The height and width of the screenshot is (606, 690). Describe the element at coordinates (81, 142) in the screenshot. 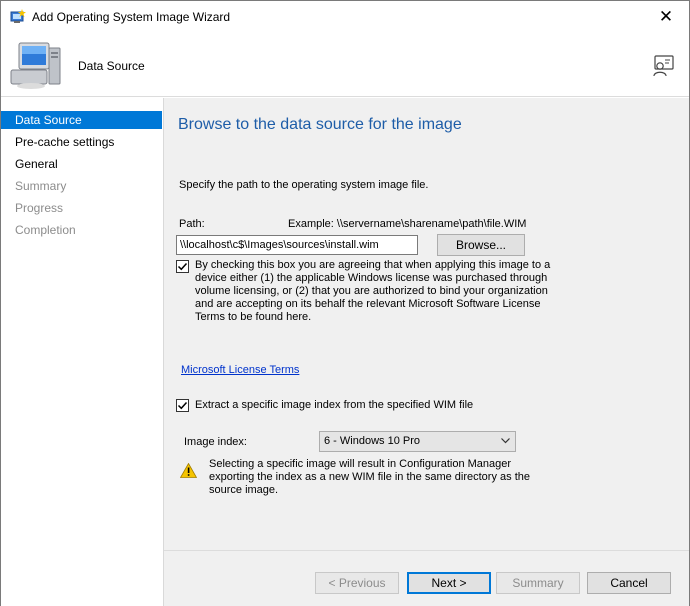

I see `nav-item-pre-cache-settings: Pre-cache settings` at that location.